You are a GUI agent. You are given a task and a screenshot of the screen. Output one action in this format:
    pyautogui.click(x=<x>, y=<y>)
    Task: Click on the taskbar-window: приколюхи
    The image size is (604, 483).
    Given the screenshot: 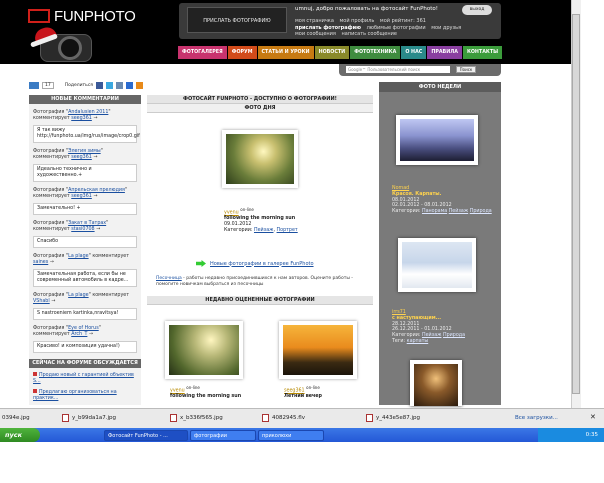 What is the action you would take?
    pyautogui.click(x=291, y=435)
    